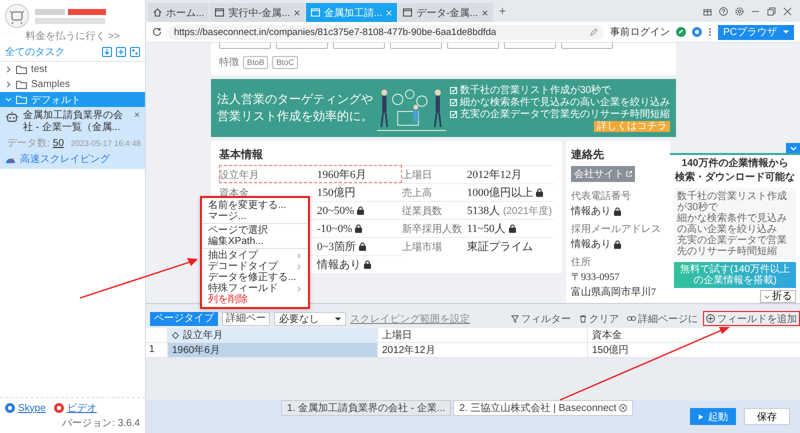 Image resolution: width=800 pixels, height=433 pixels. I want to click on help-icon, so click(723, 11).